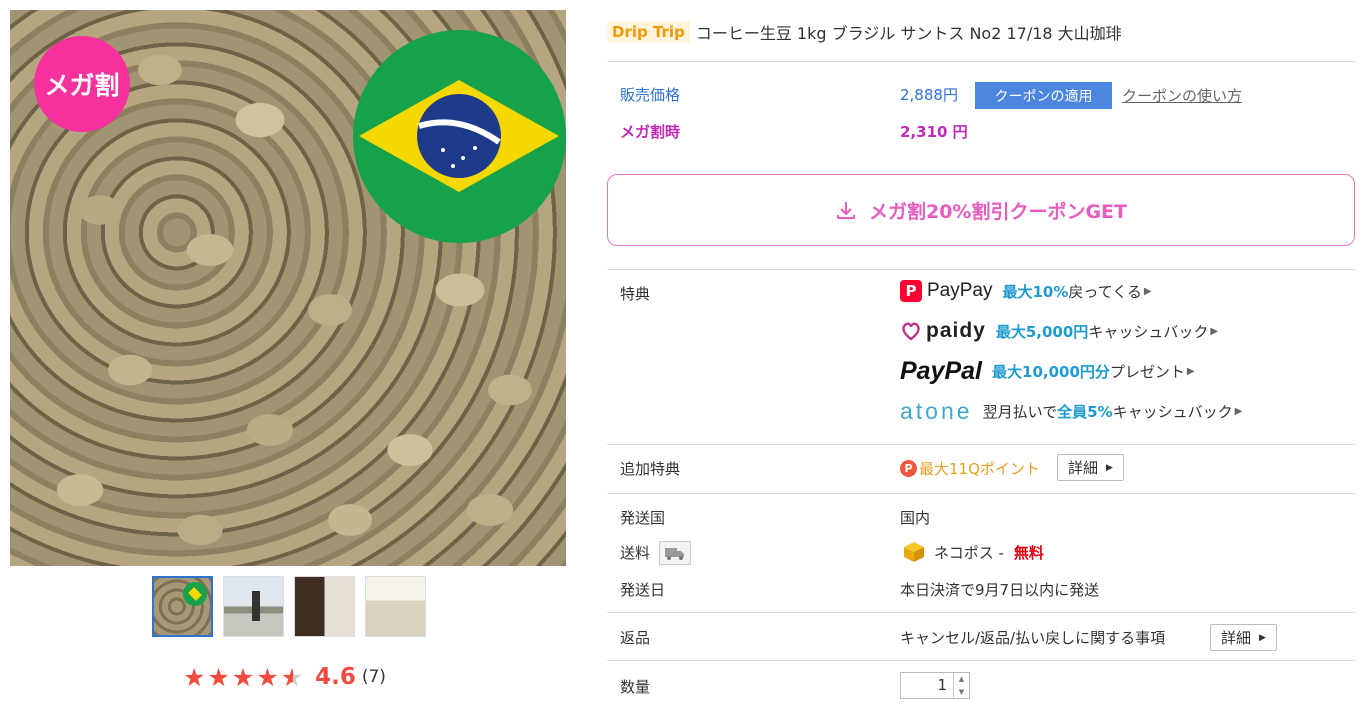 This screenshot has height=713, width=1371. Describe the element at coordinates (946, 291) in the screenshot. I see `paypay-logo: P PayPay` at that location.